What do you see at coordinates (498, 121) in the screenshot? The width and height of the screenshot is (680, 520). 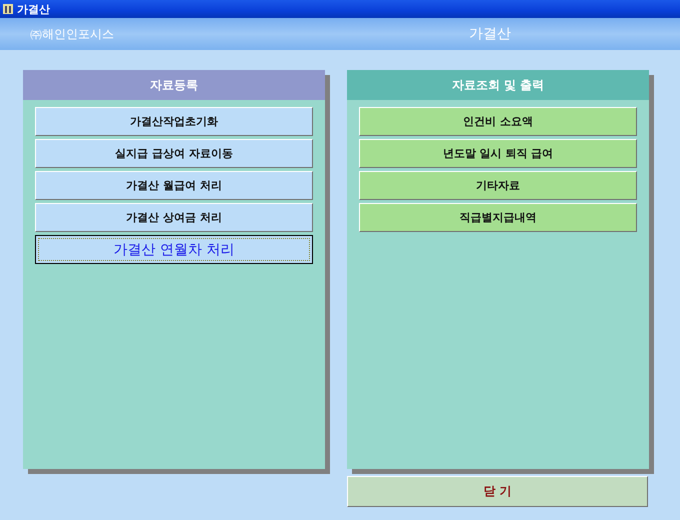 I see `menu-button: 인건비 소요액` at bounding box center [498, 121].